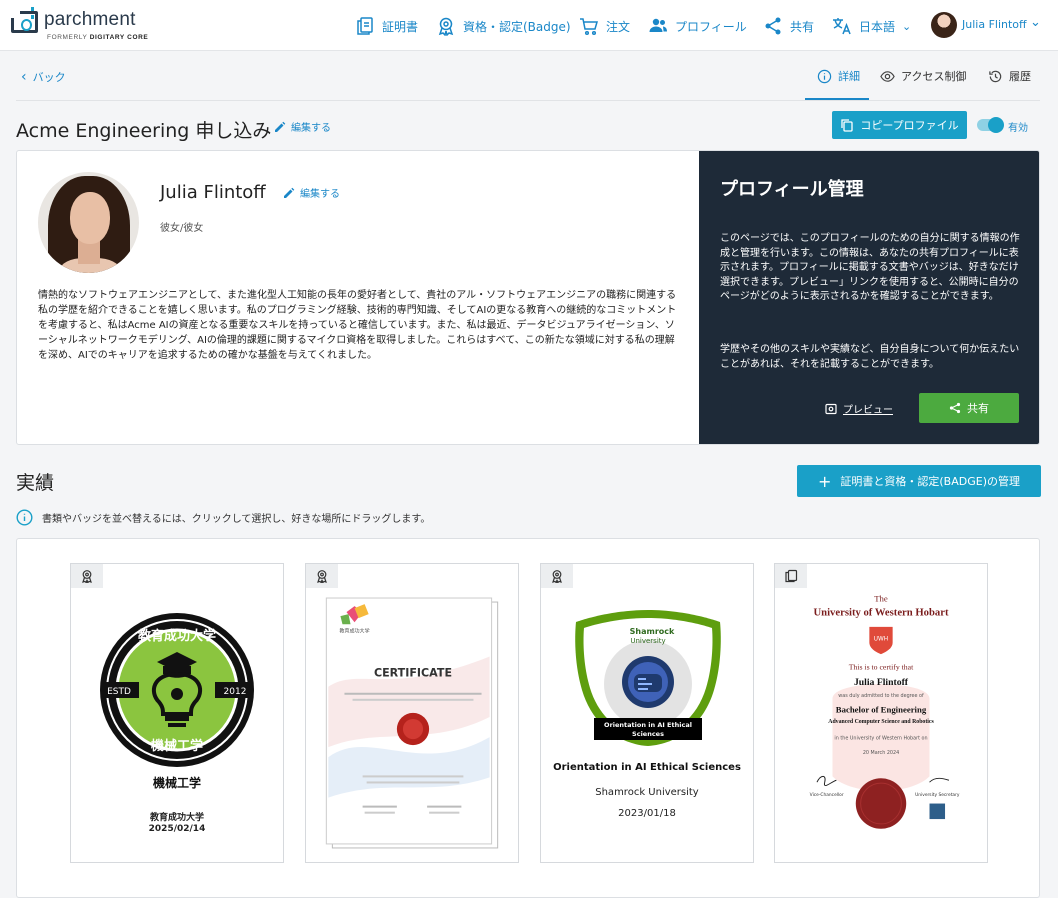 The width and height of the screenshot is (1058, 898). I want to click on svg-text: Julia Flintoff, so click(881, 682).